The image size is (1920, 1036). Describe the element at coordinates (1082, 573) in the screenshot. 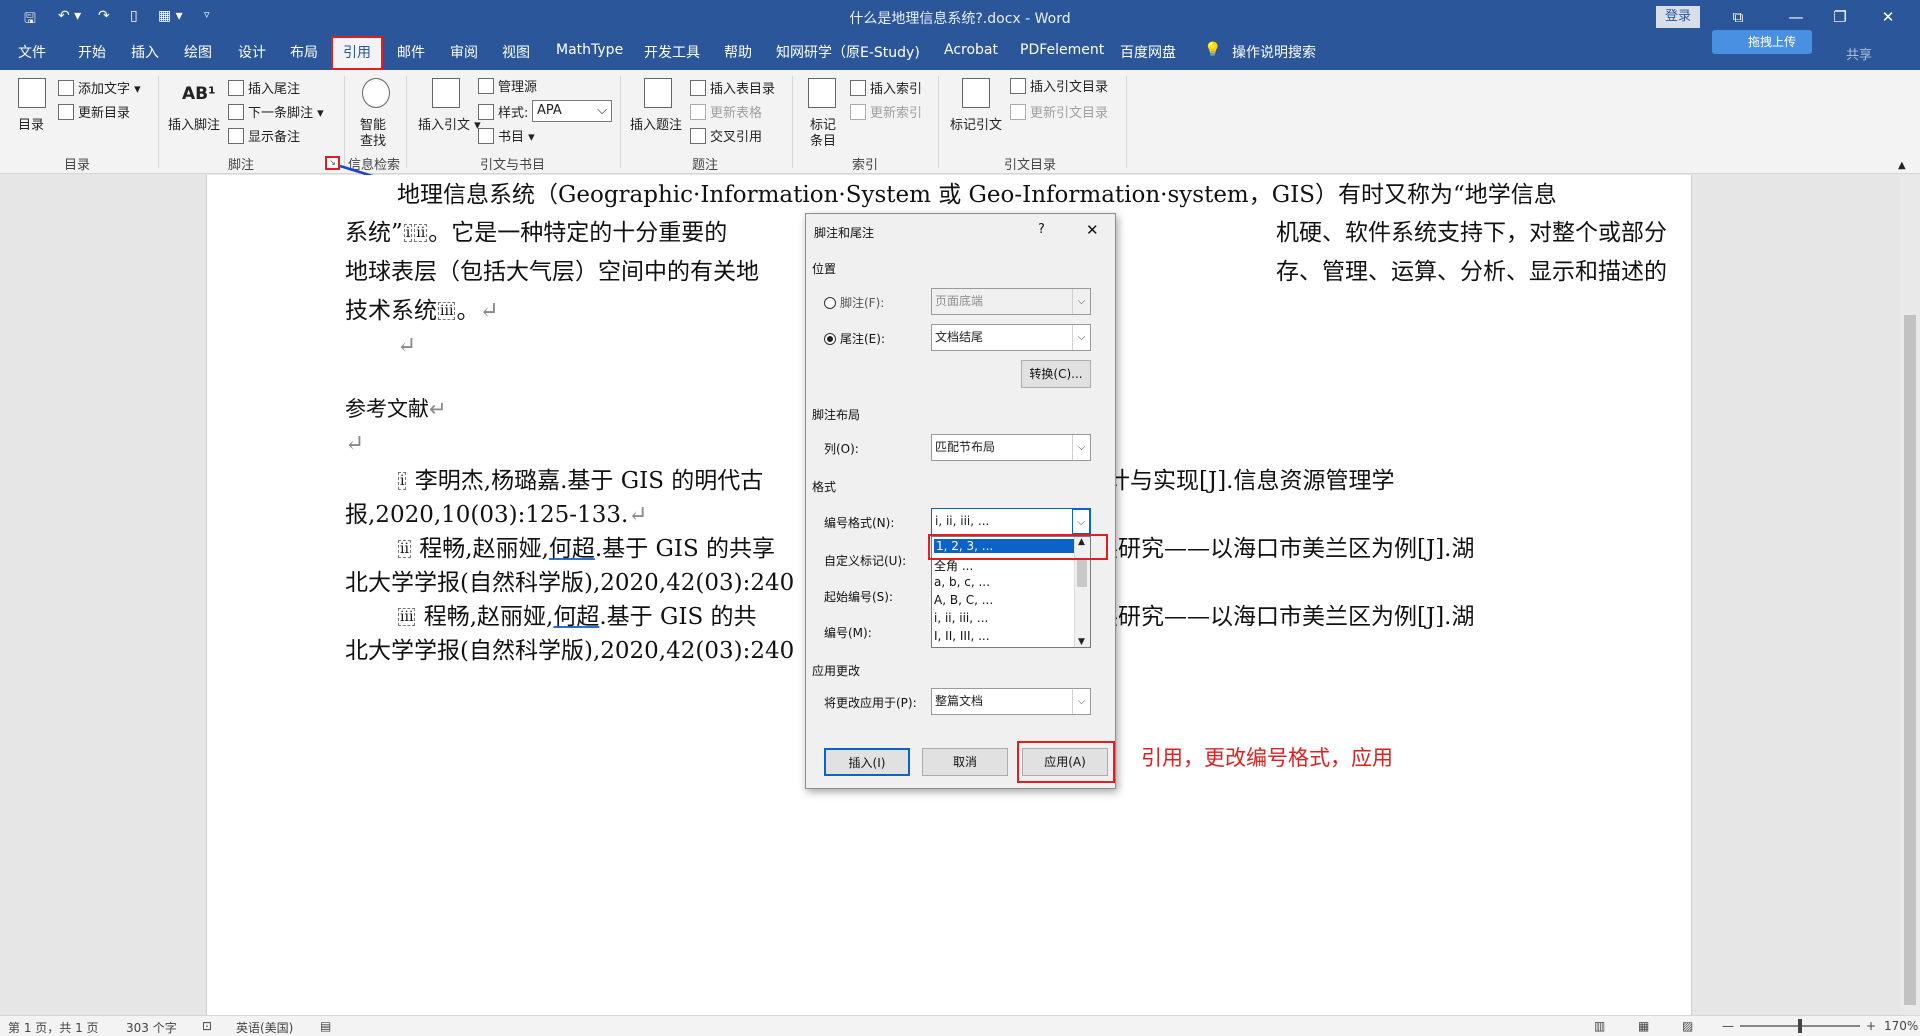

I see `dropdown-scroll-thumb` at that location.